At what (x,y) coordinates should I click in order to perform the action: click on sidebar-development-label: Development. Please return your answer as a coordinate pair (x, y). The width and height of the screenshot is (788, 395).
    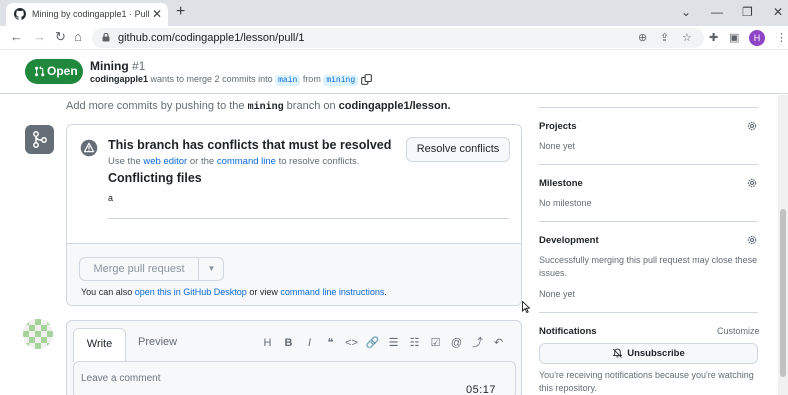
    Looking at the image, I should click on (569, 240).